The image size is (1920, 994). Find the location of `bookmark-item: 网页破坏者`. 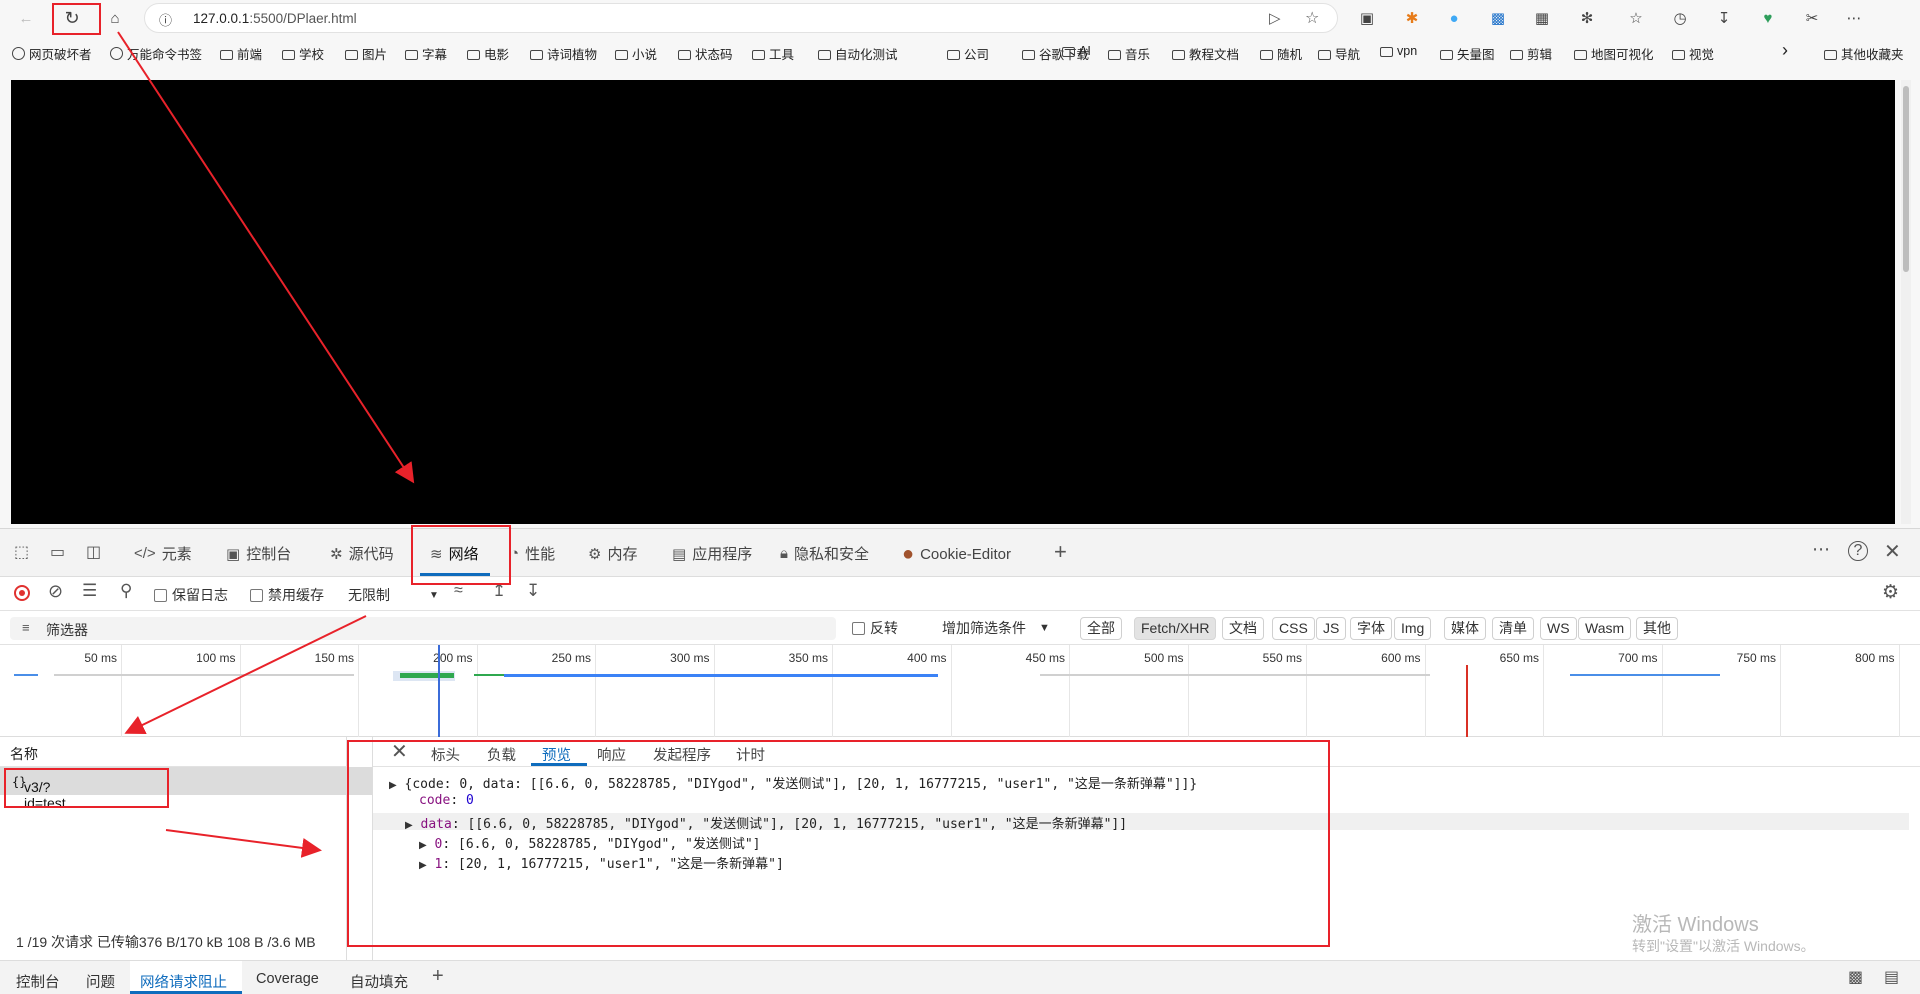

bookmark-item: 网页破坏者 is located at coordinates (52, 53).